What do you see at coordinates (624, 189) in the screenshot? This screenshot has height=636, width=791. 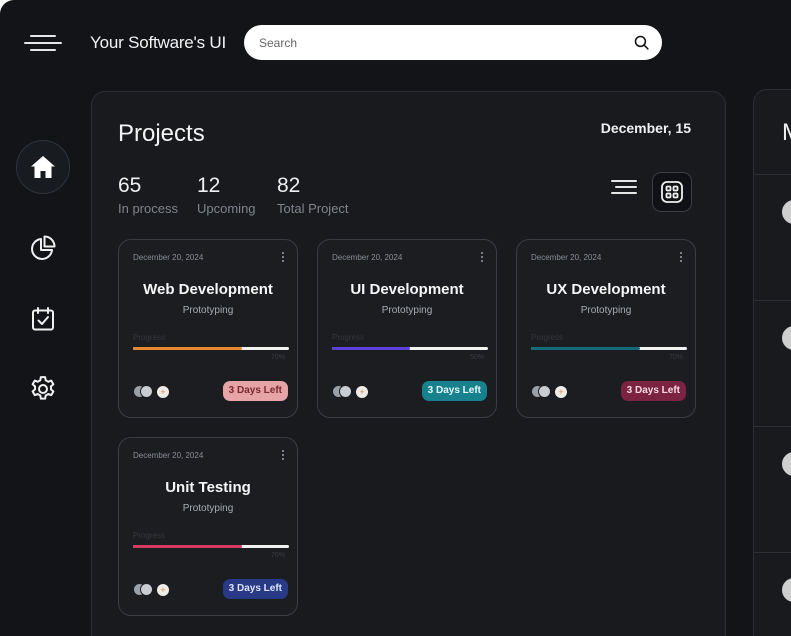 I see `list-view-icon` at bounding box center [624, 189].